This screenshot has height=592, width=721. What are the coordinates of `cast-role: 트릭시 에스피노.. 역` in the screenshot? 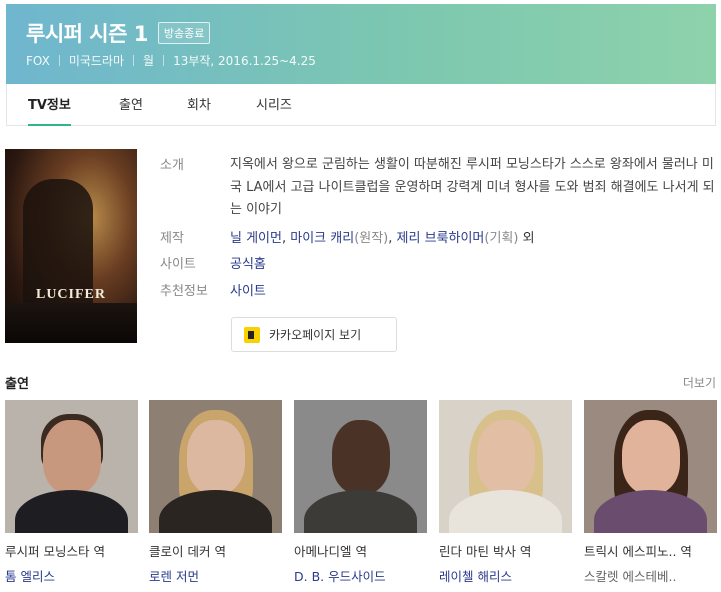 It's located at (638, 551).